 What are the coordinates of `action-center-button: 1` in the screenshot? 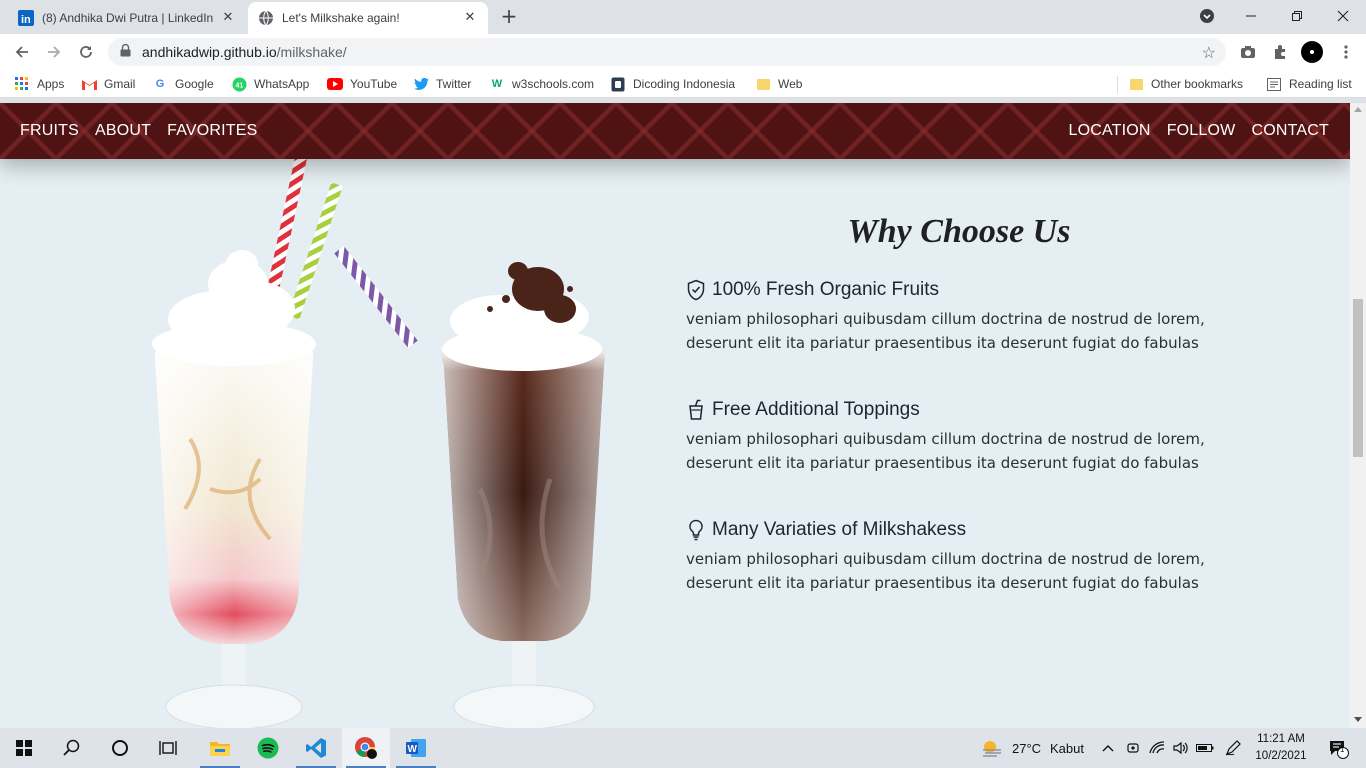 It's located at (1338, 748).